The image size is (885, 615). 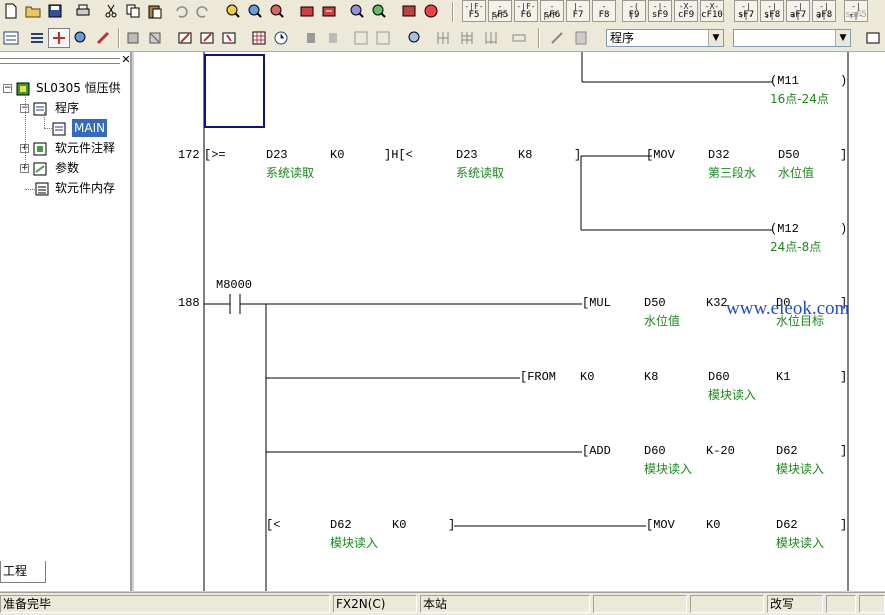 What do you see at coordinates (60, 61) in the screenshot?
I see `panel-grip` at bounding box center [60, 61].